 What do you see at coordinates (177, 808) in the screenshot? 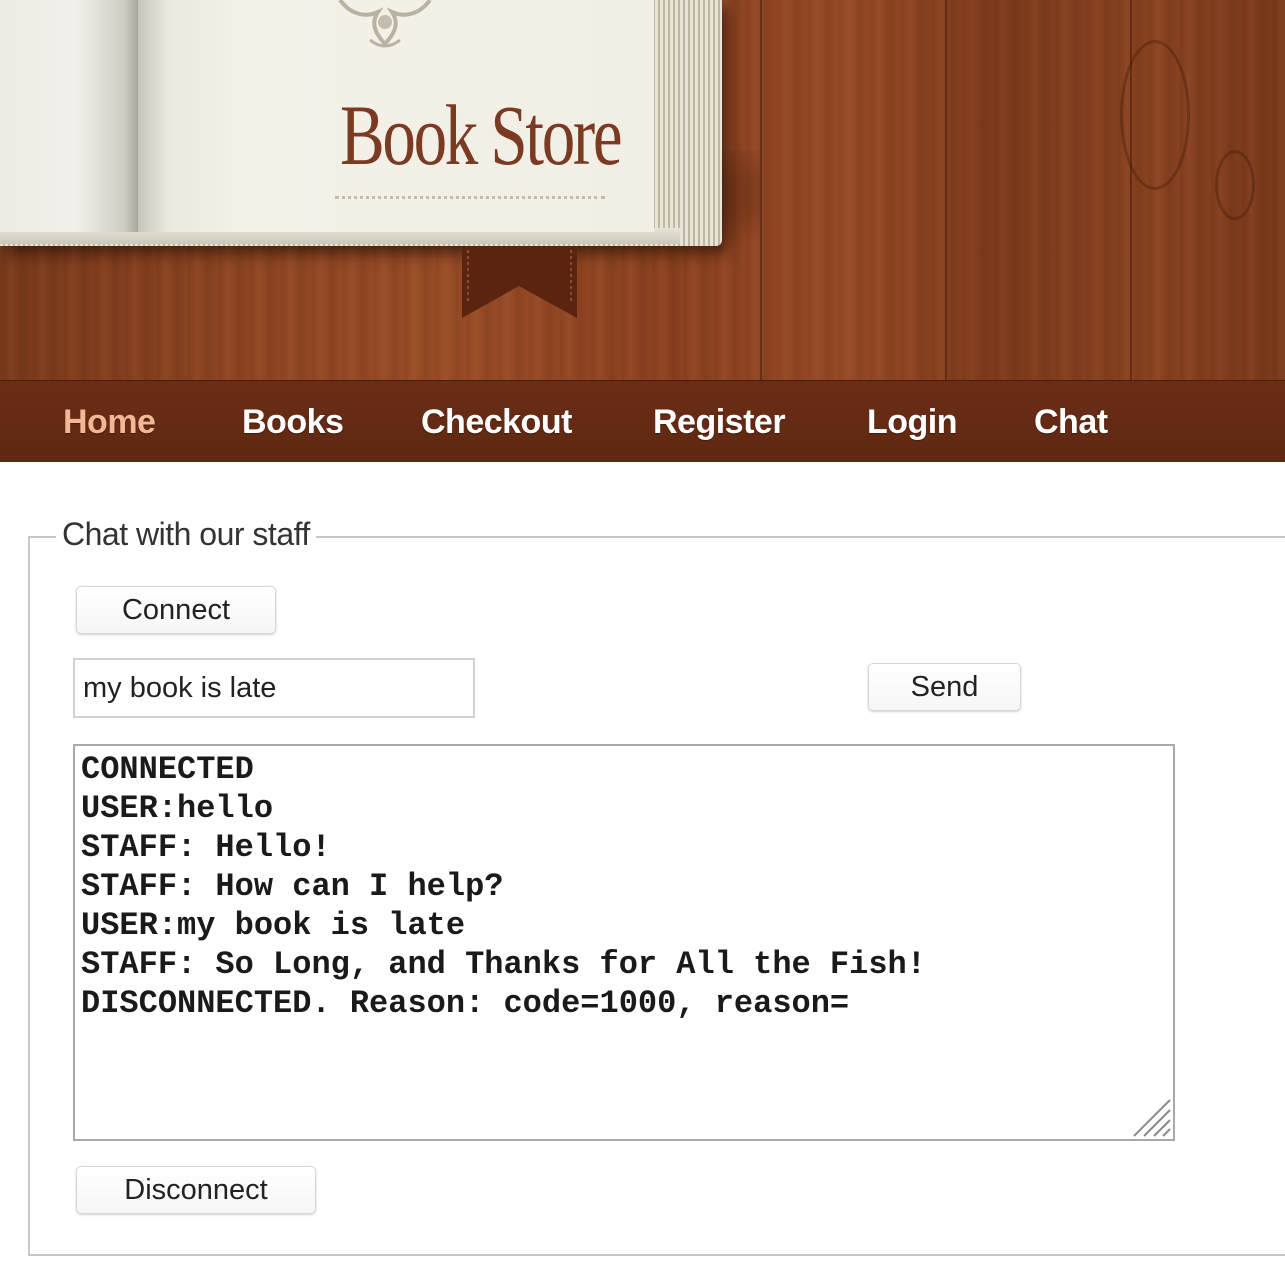
I see `chat-log-line: USER:hello` at bounding box center [177, 808].